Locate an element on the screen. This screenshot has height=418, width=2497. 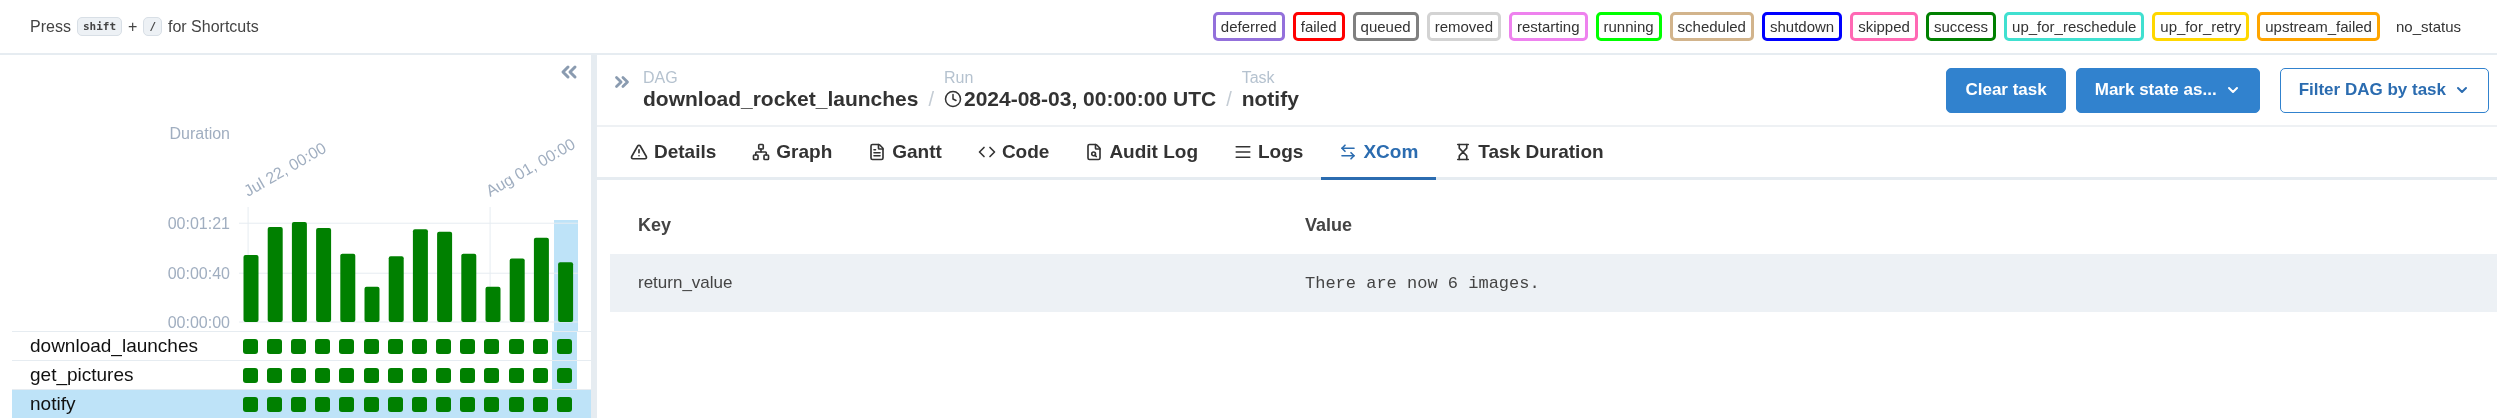
breadcrumb-value: 2024-08-03, 00:00:00 UTC is located at coordinates (1090, 99).